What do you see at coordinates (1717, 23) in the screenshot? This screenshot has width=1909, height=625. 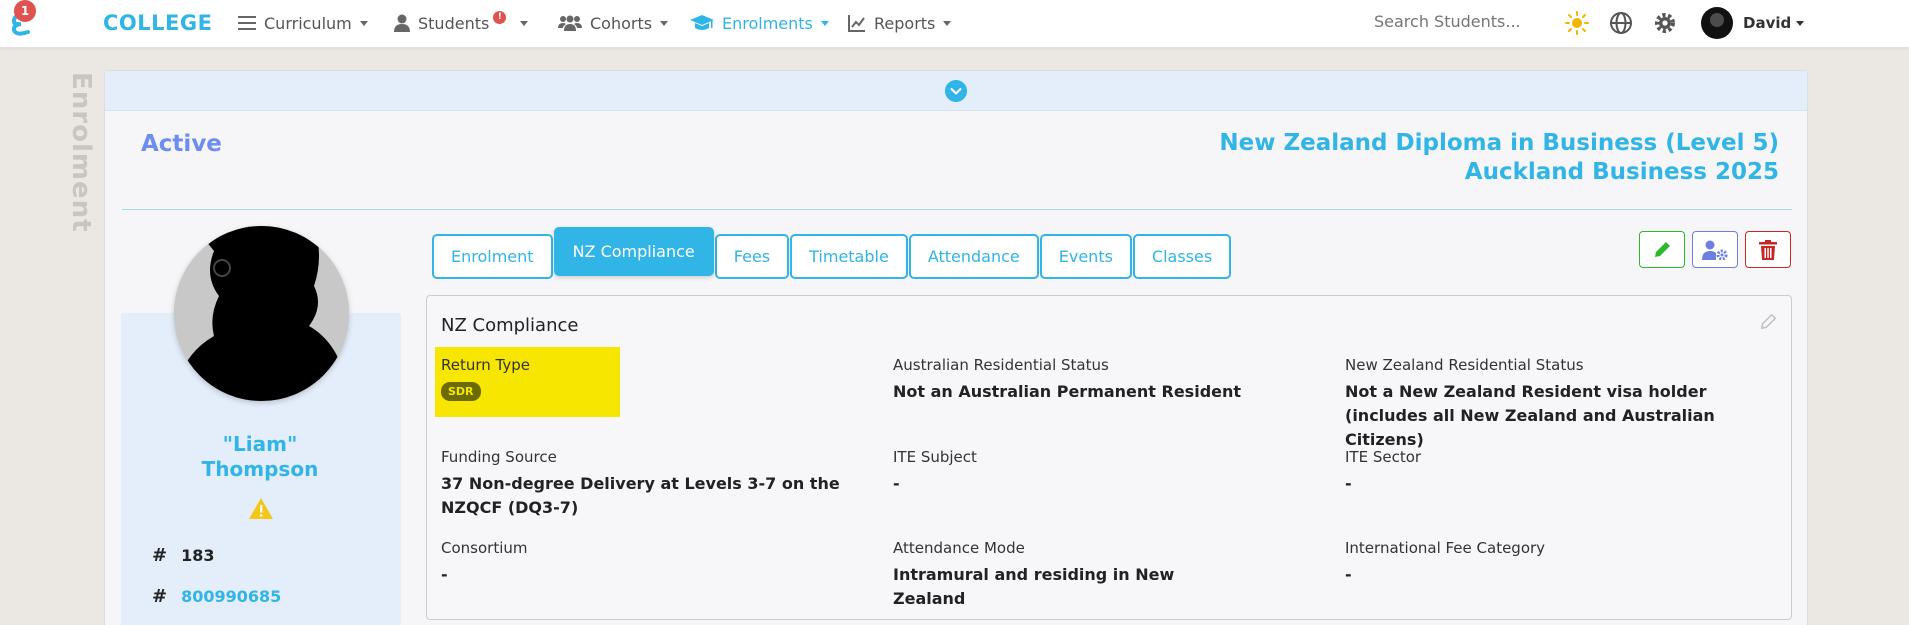 I see `avatar` at bounding box center [1717, 23].